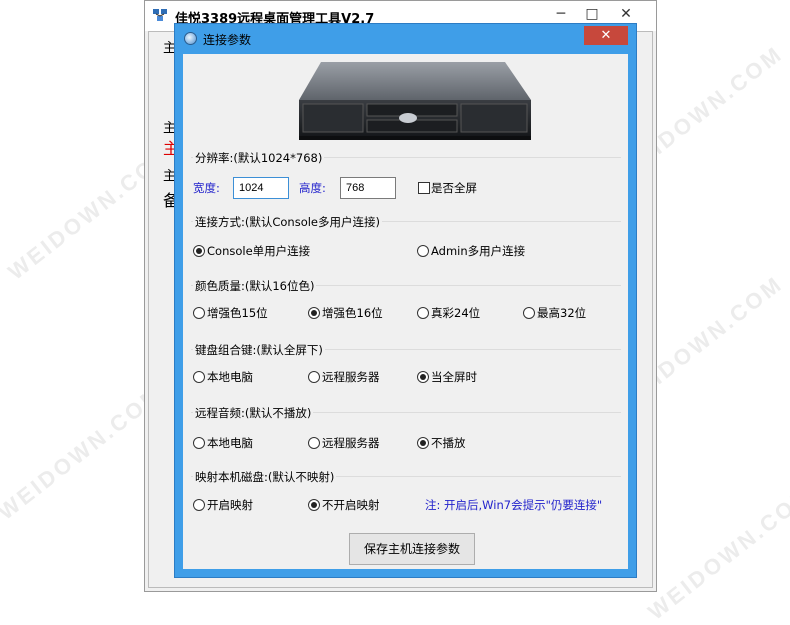  Describe the element at coordinates (454, 188) in the screenshot. I see `fullscreen-label: 是否全屏` at that location.